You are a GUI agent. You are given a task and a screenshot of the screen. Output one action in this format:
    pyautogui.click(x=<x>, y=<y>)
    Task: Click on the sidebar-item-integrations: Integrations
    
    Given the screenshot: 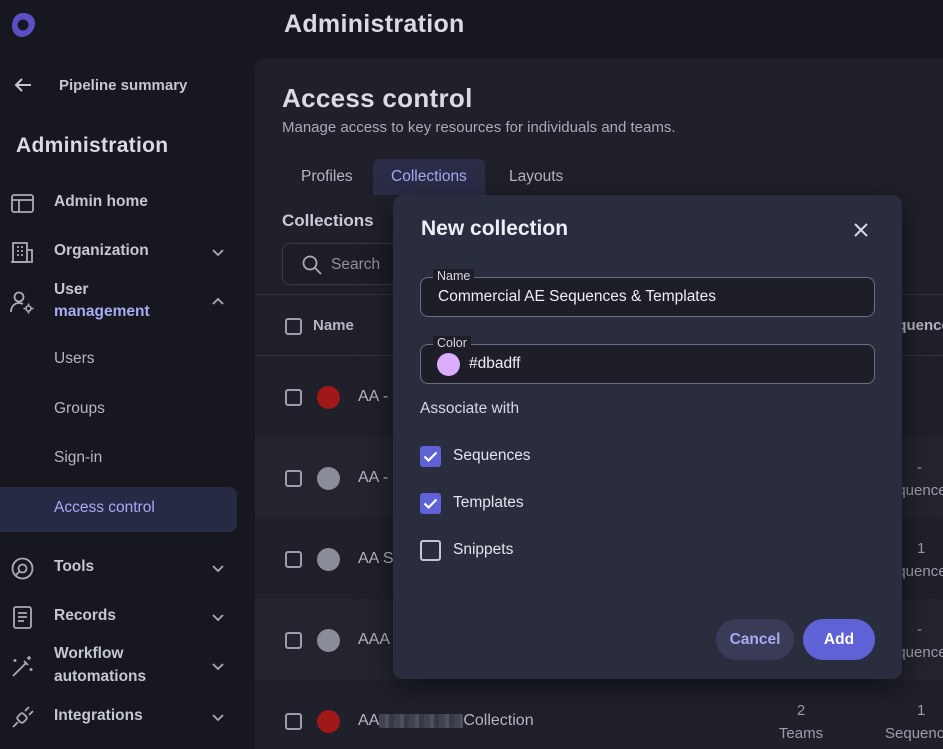 What is the action you would take?
    pyautogui.click(x=127, y=717)
    